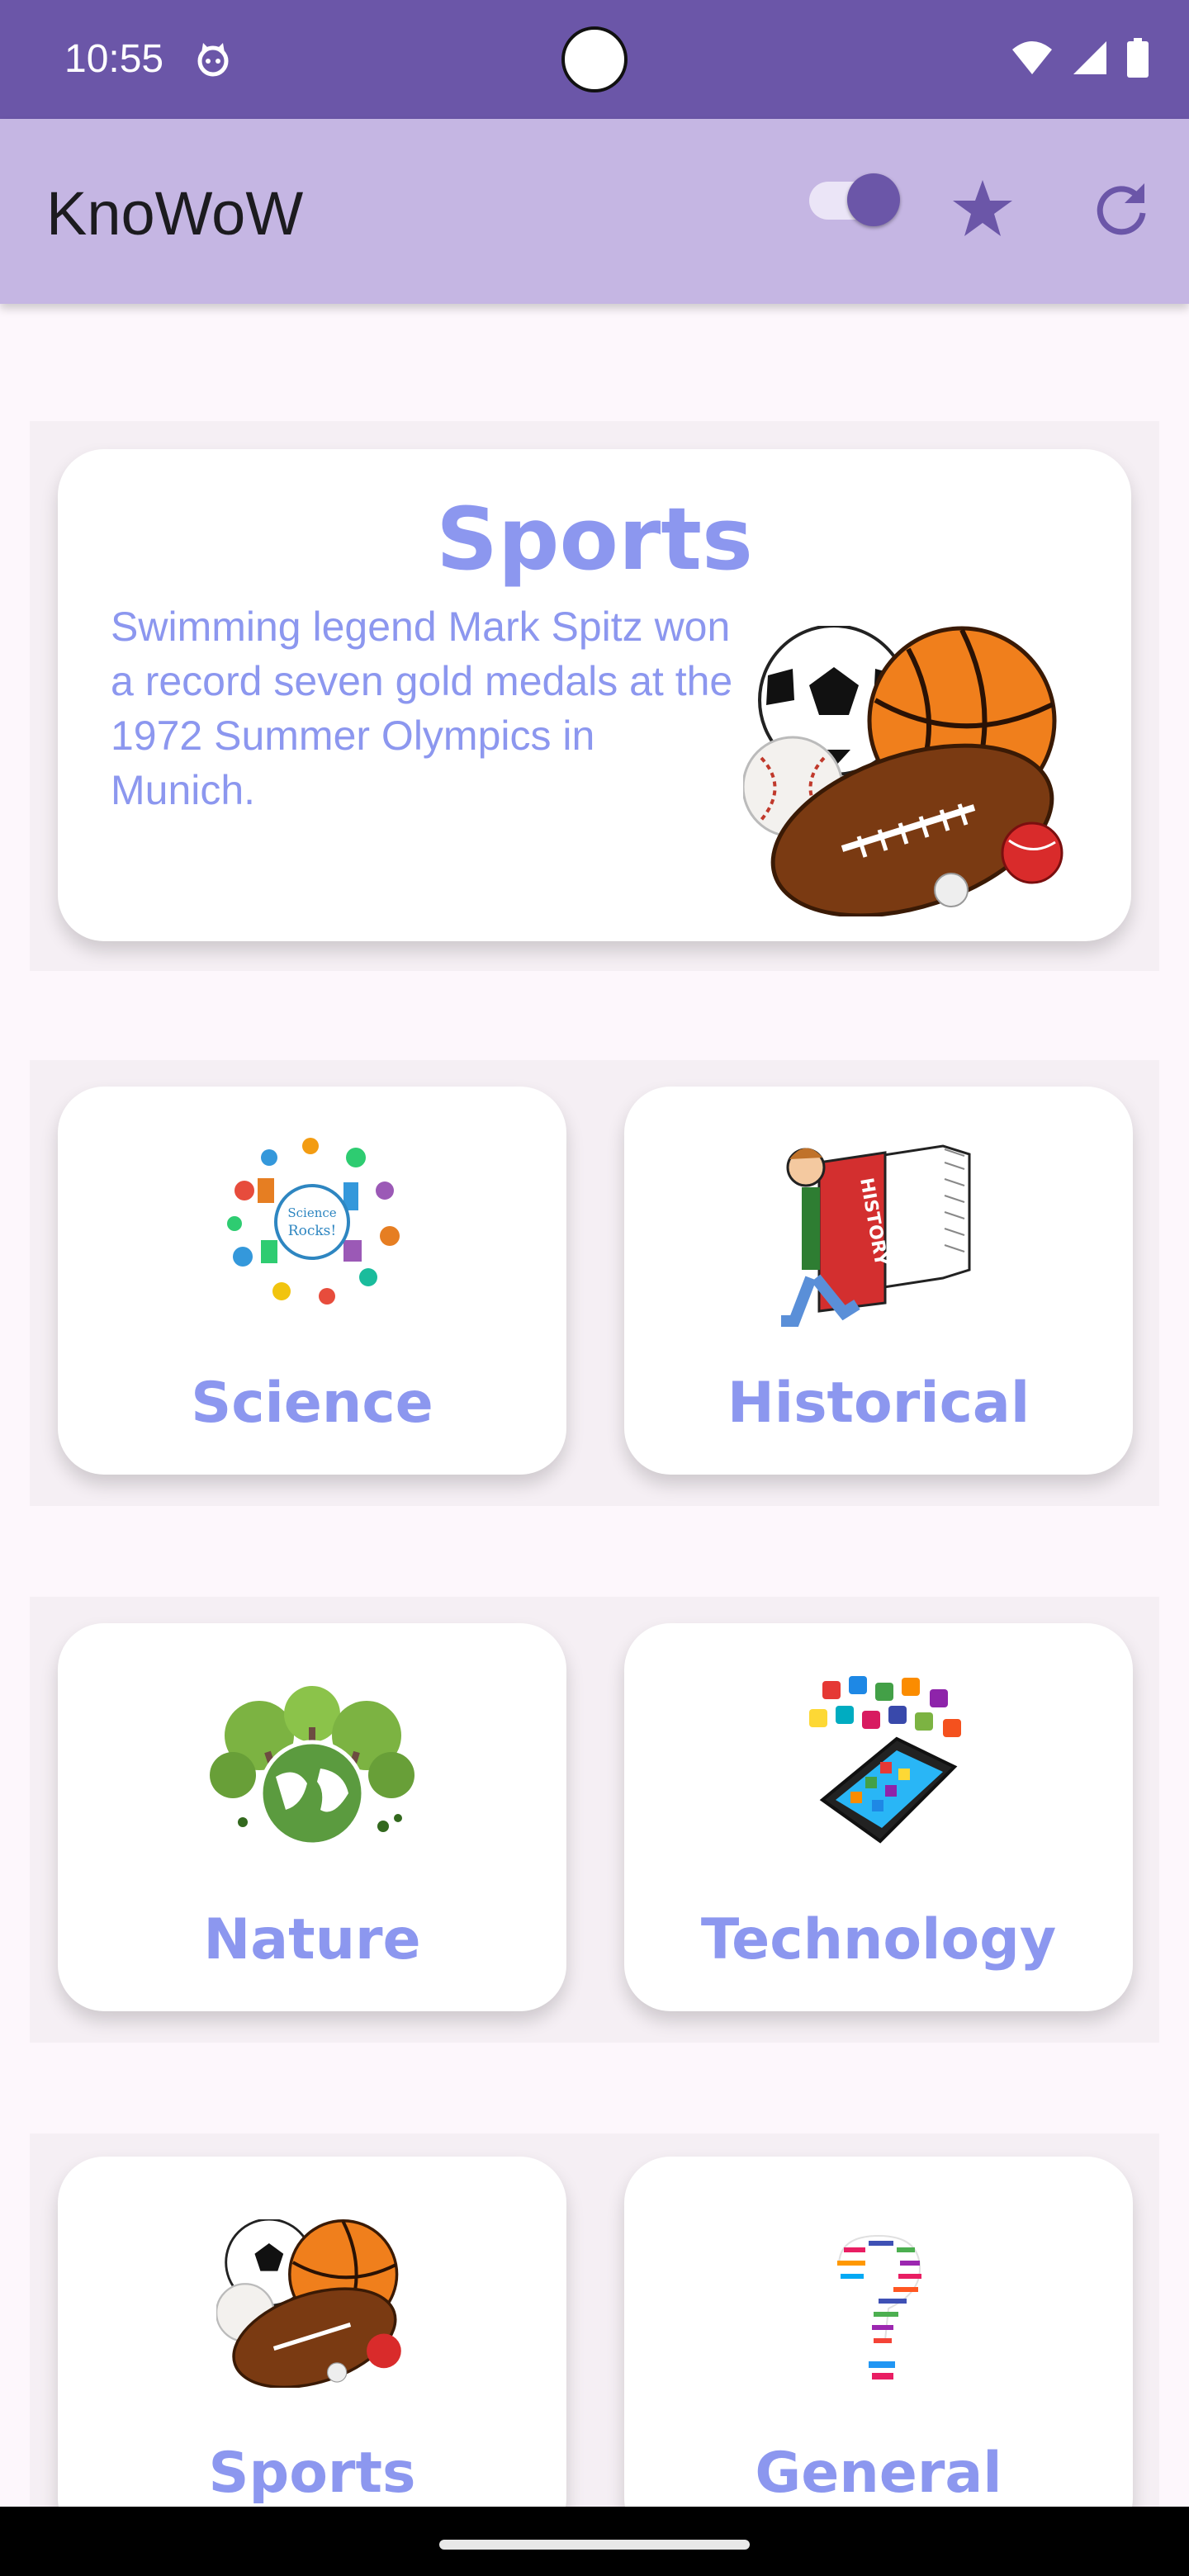 The image size is (1189, 2576). Describe the element at coordinates (312, 1939) in the screenshot. I see `category-label-nature: Nature` at that location.